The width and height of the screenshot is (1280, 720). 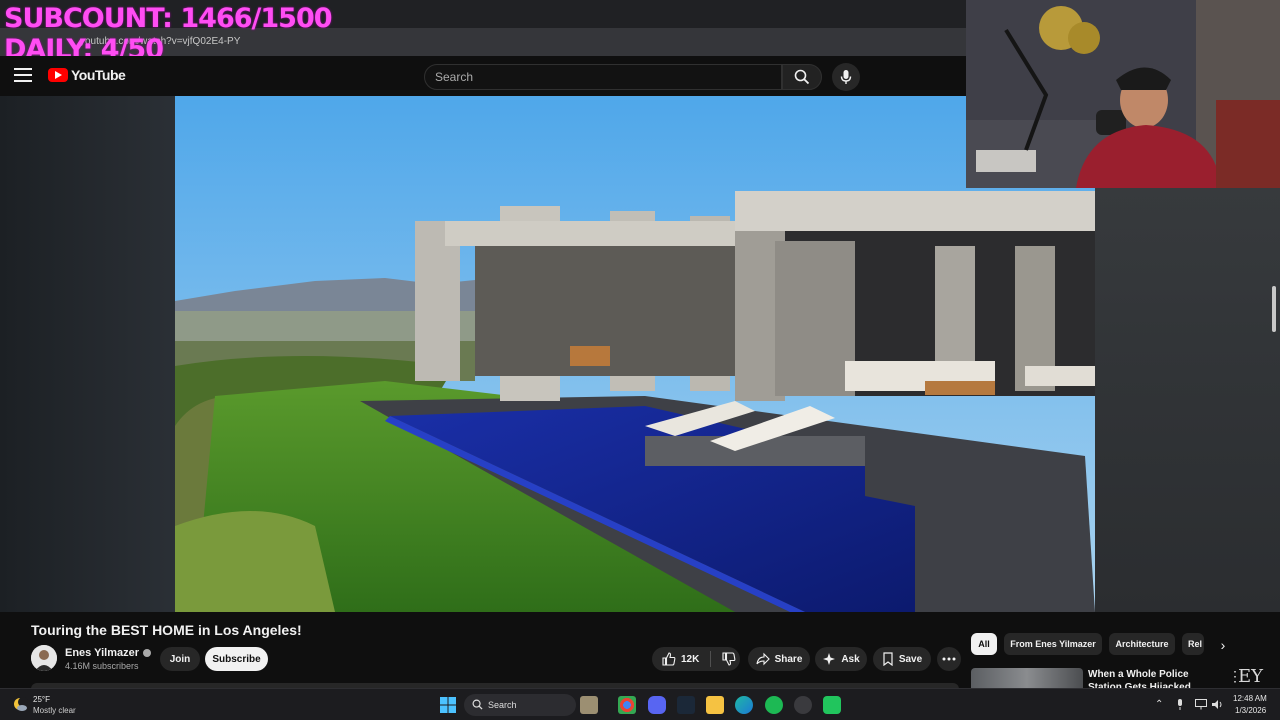 I want to click on widget-app-icon, so click(x=589, y=705).